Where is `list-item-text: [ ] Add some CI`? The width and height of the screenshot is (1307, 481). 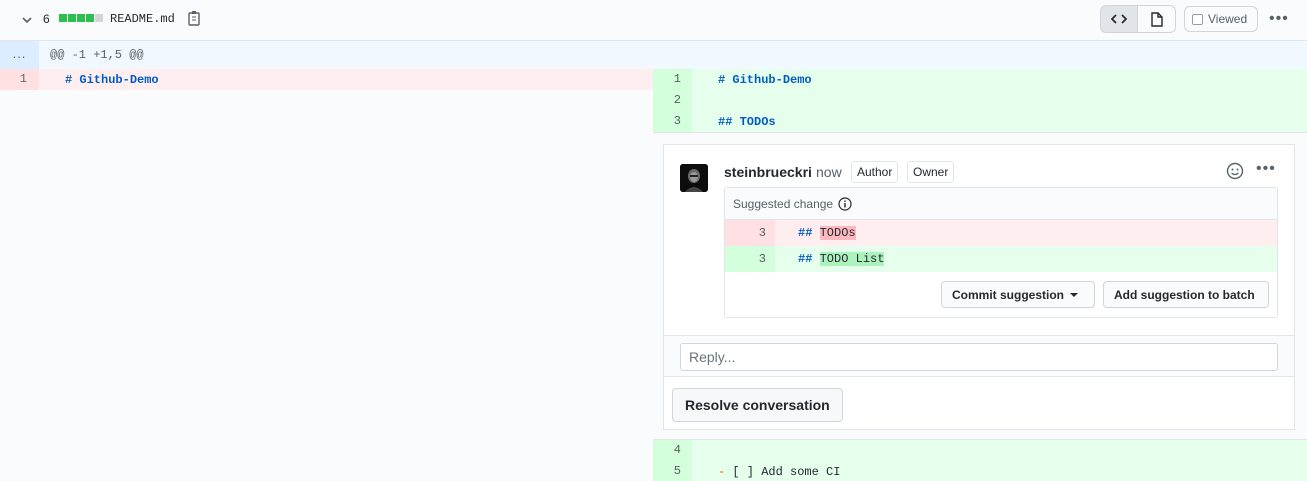 list-item-text: [ ] Add some CI is located at coordinates (786, 472).